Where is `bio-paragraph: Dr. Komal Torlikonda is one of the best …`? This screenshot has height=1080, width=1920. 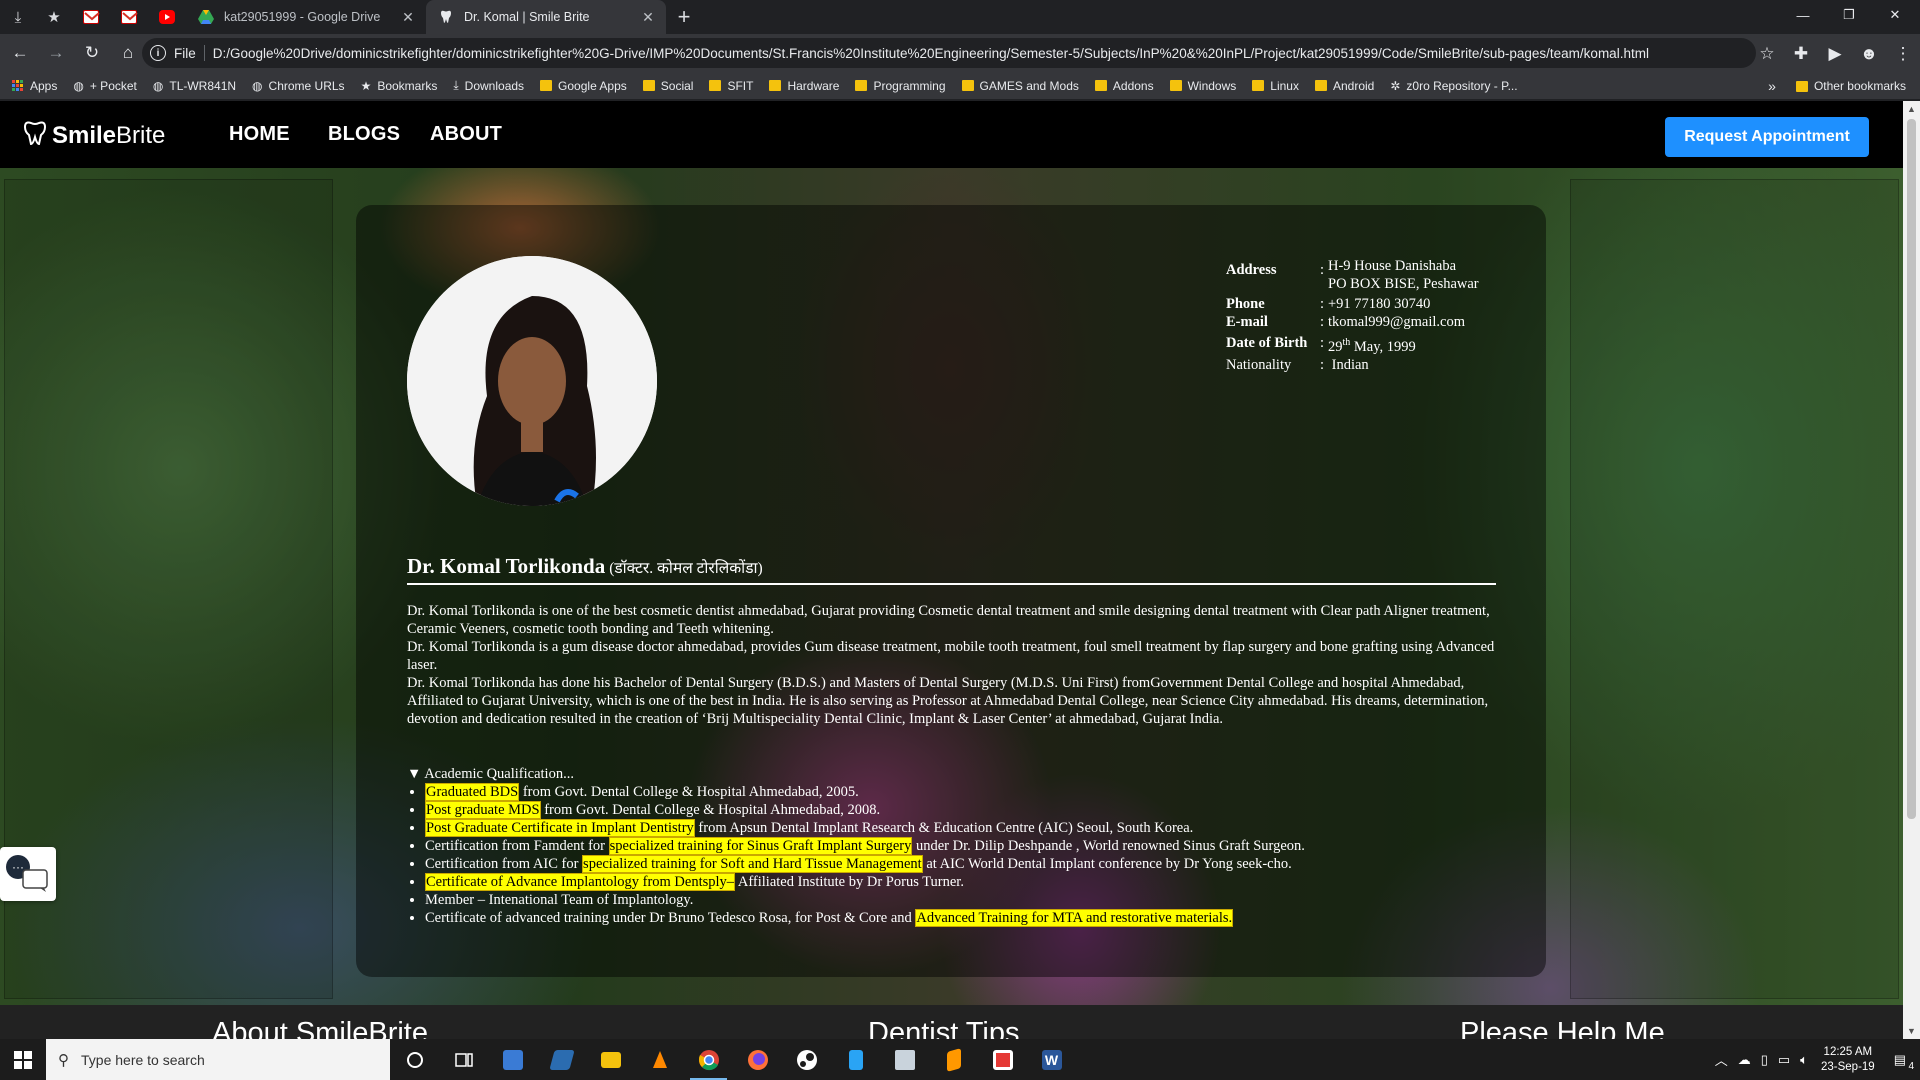 bio-paragraph: Dr. Komal Torlikonda is one of the best … is located at coordinates (948, 620).